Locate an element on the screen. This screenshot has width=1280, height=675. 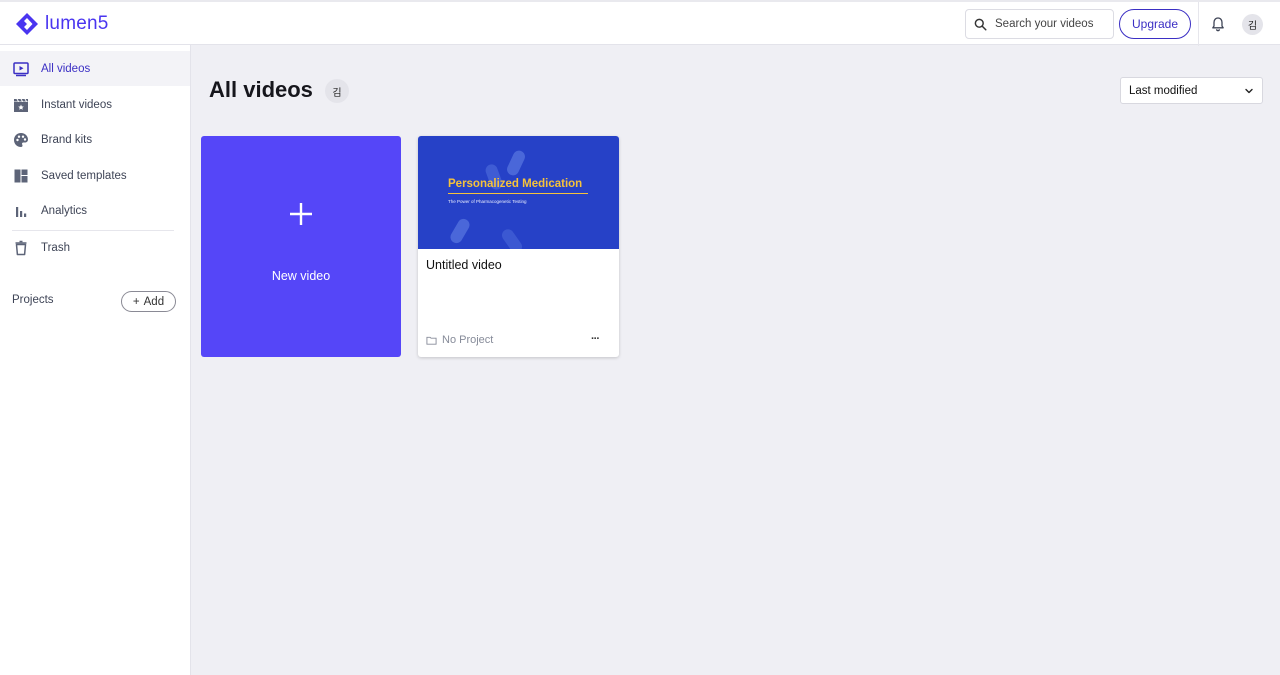
add-project-button: + Add is located at coordinates (148, 301).